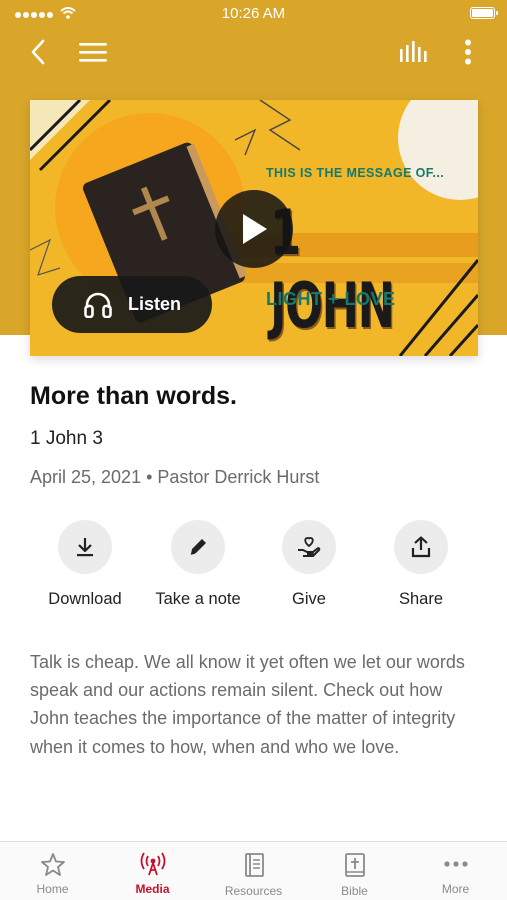  I want to click on bible-icon, so click(354, 865).